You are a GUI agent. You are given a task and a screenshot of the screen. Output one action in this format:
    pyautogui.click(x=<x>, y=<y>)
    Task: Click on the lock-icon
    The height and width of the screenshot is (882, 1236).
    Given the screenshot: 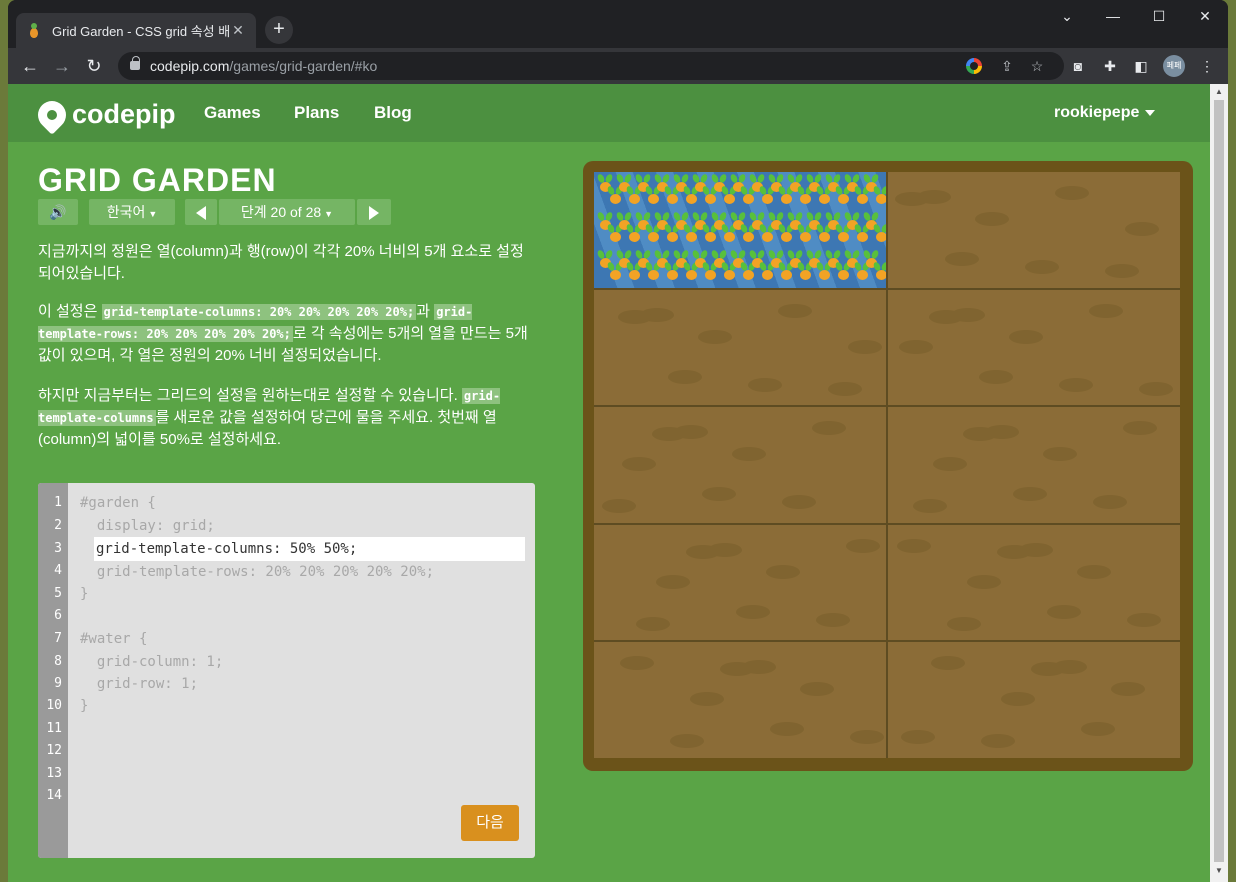 What is the action you would take?
    pyautogui.click(x=135, y=63)
    